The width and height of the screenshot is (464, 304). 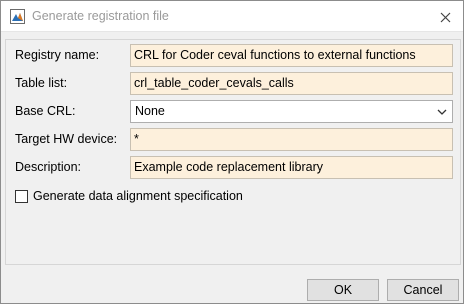 I want to click on target-hw-row: Target HW device: *, so click(x=233, y=140).